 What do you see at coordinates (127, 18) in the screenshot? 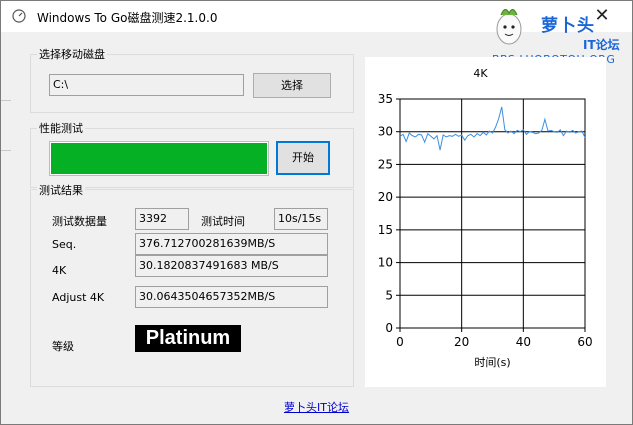
I see `window-title: Windows To Go磁盘测速2.1.0.0` at bounding box center [127, 18].